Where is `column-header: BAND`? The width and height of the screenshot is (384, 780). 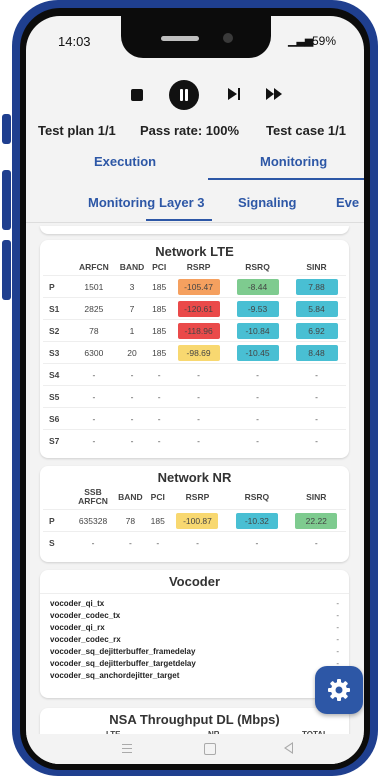
column-header: BAND is located at coordinates (132, 267).